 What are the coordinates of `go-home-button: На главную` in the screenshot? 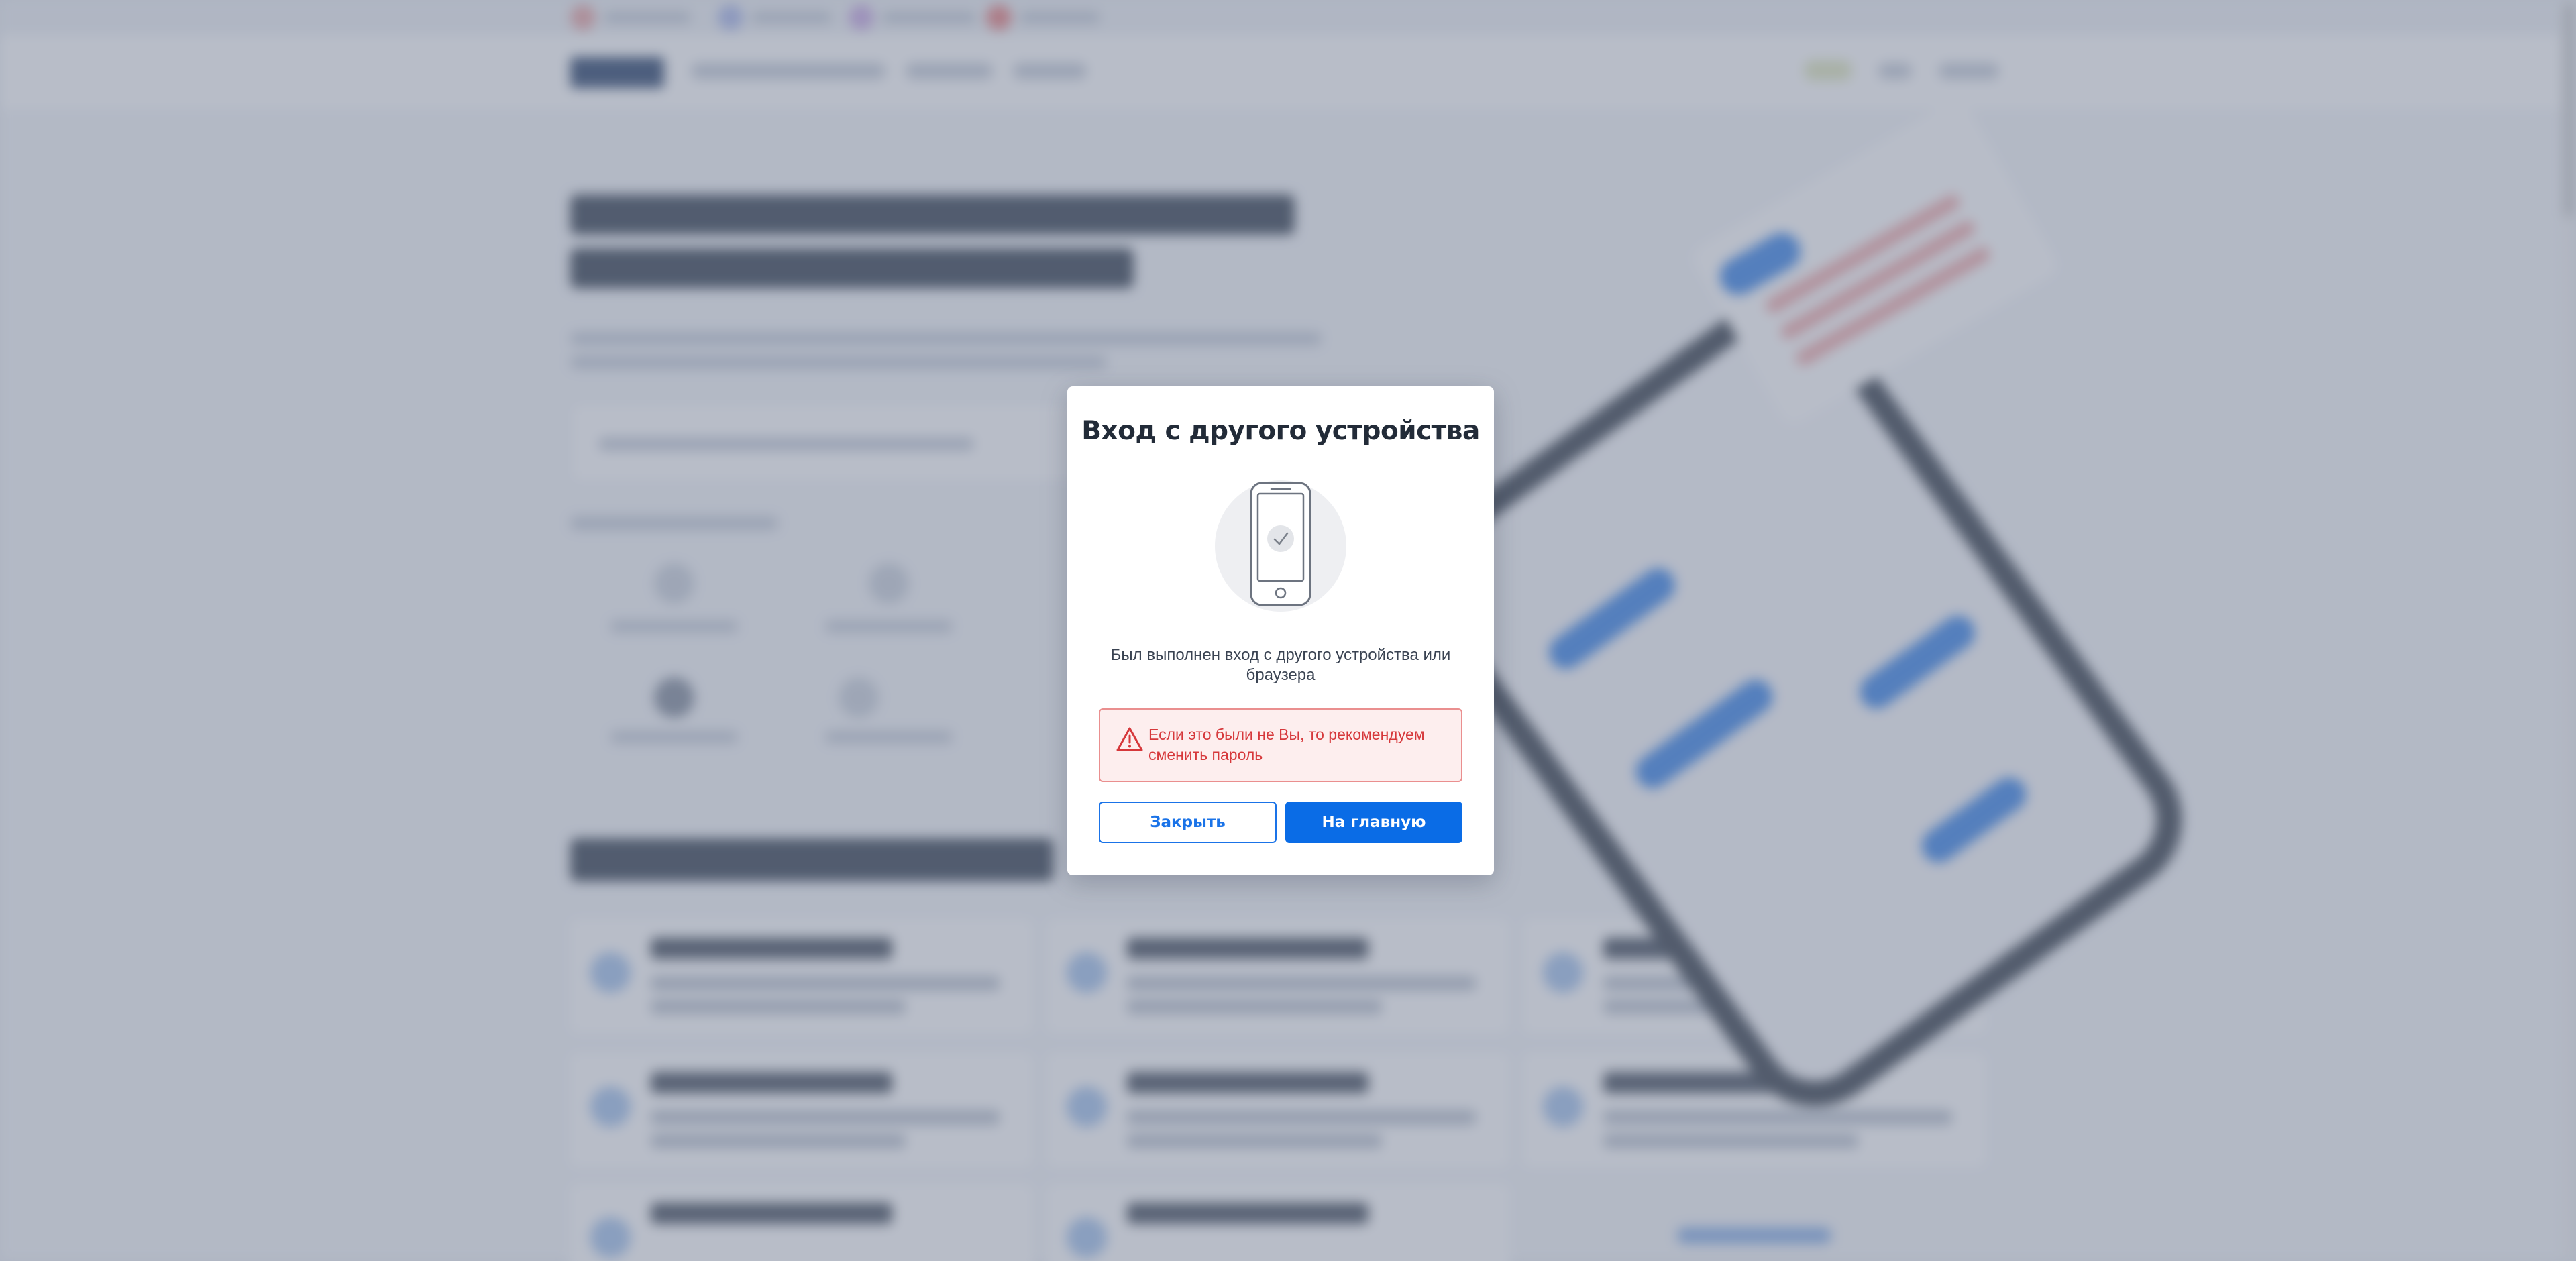 It's located at (1373, 823).